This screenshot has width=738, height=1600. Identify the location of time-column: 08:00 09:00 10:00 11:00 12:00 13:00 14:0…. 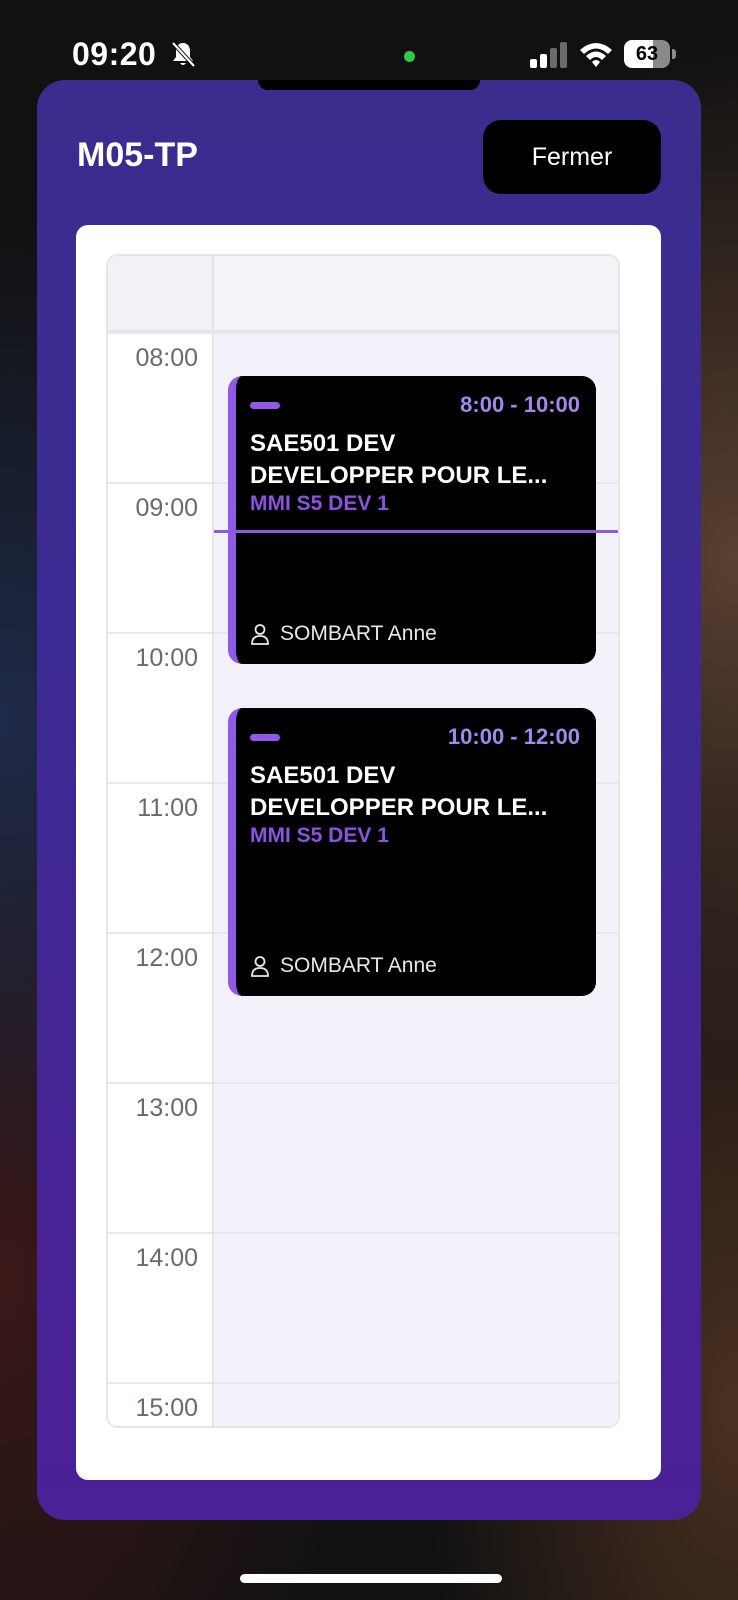
(161, 879).